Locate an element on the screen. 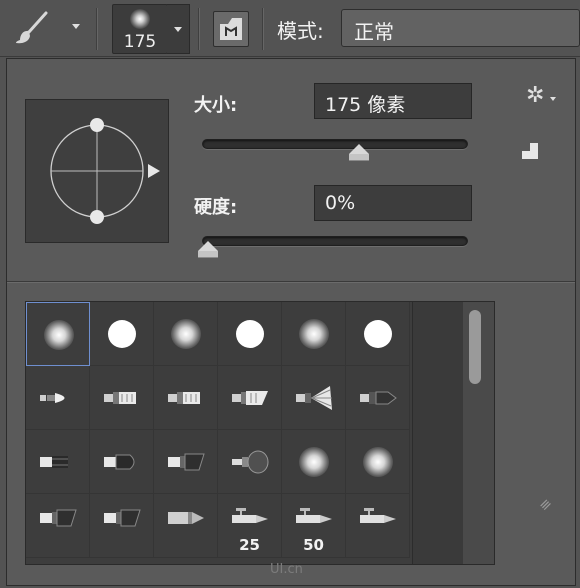 This screenshot has height=588, width=580. angle-roundness-icon is located at coordinates (105, 171).